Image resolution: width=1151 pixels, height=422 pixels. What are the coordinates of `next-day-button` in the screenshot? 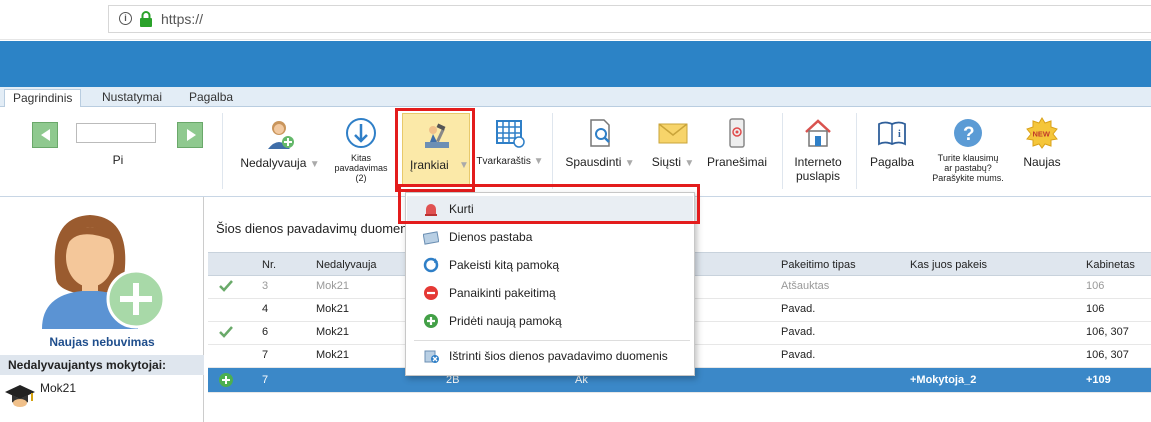 It's located at (190, 135).